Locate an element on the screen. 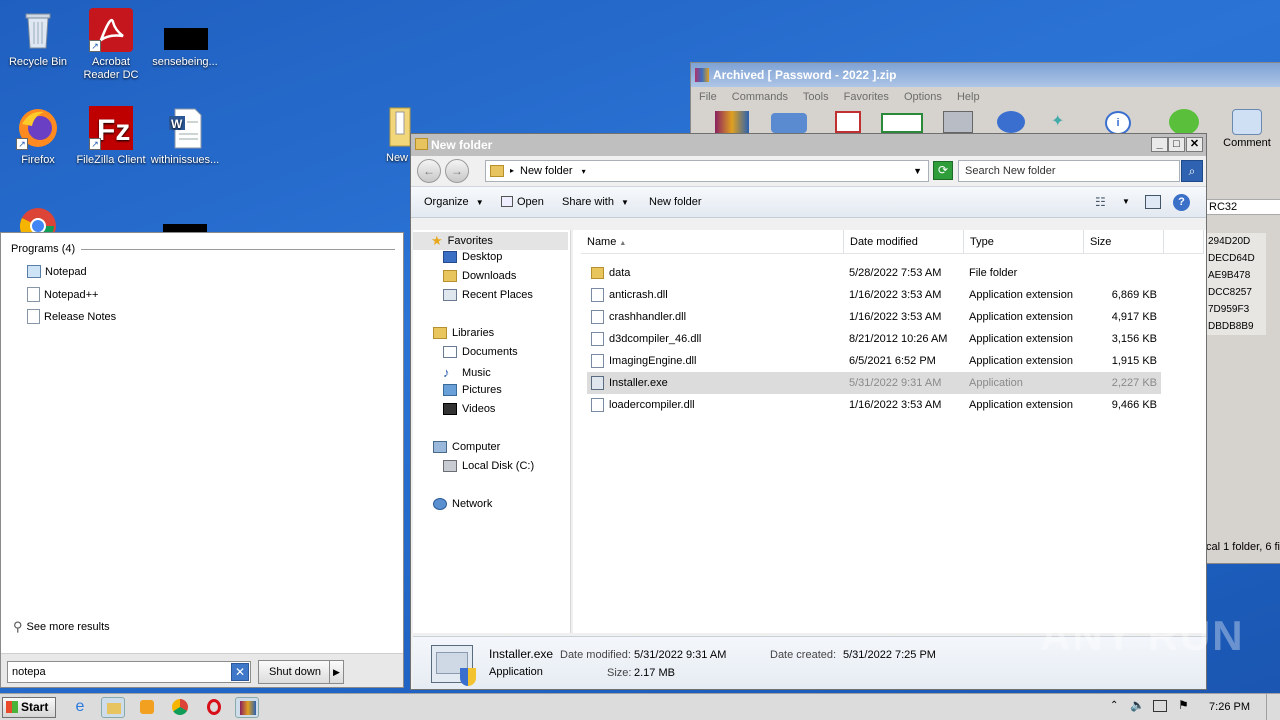 Image resolution: width=1280 pixels, height=720 pixels. clock: 7:26 PM is located at coordinates (1229, 707).